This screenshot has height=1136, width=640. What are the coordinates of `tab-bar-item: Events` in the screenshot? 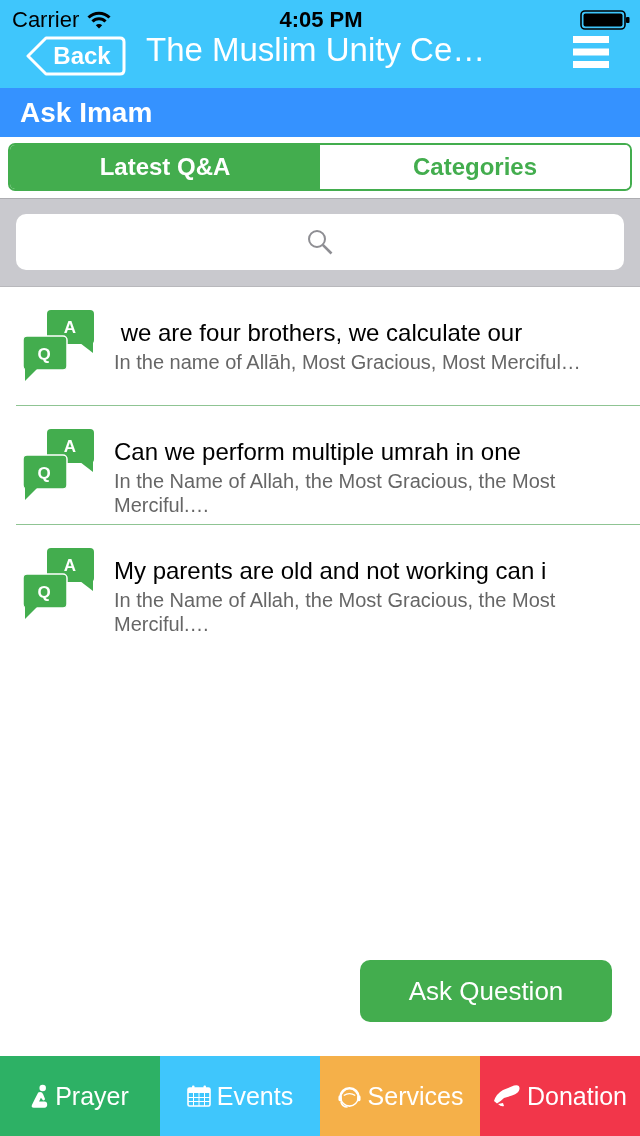 It's located at (240, 1096).